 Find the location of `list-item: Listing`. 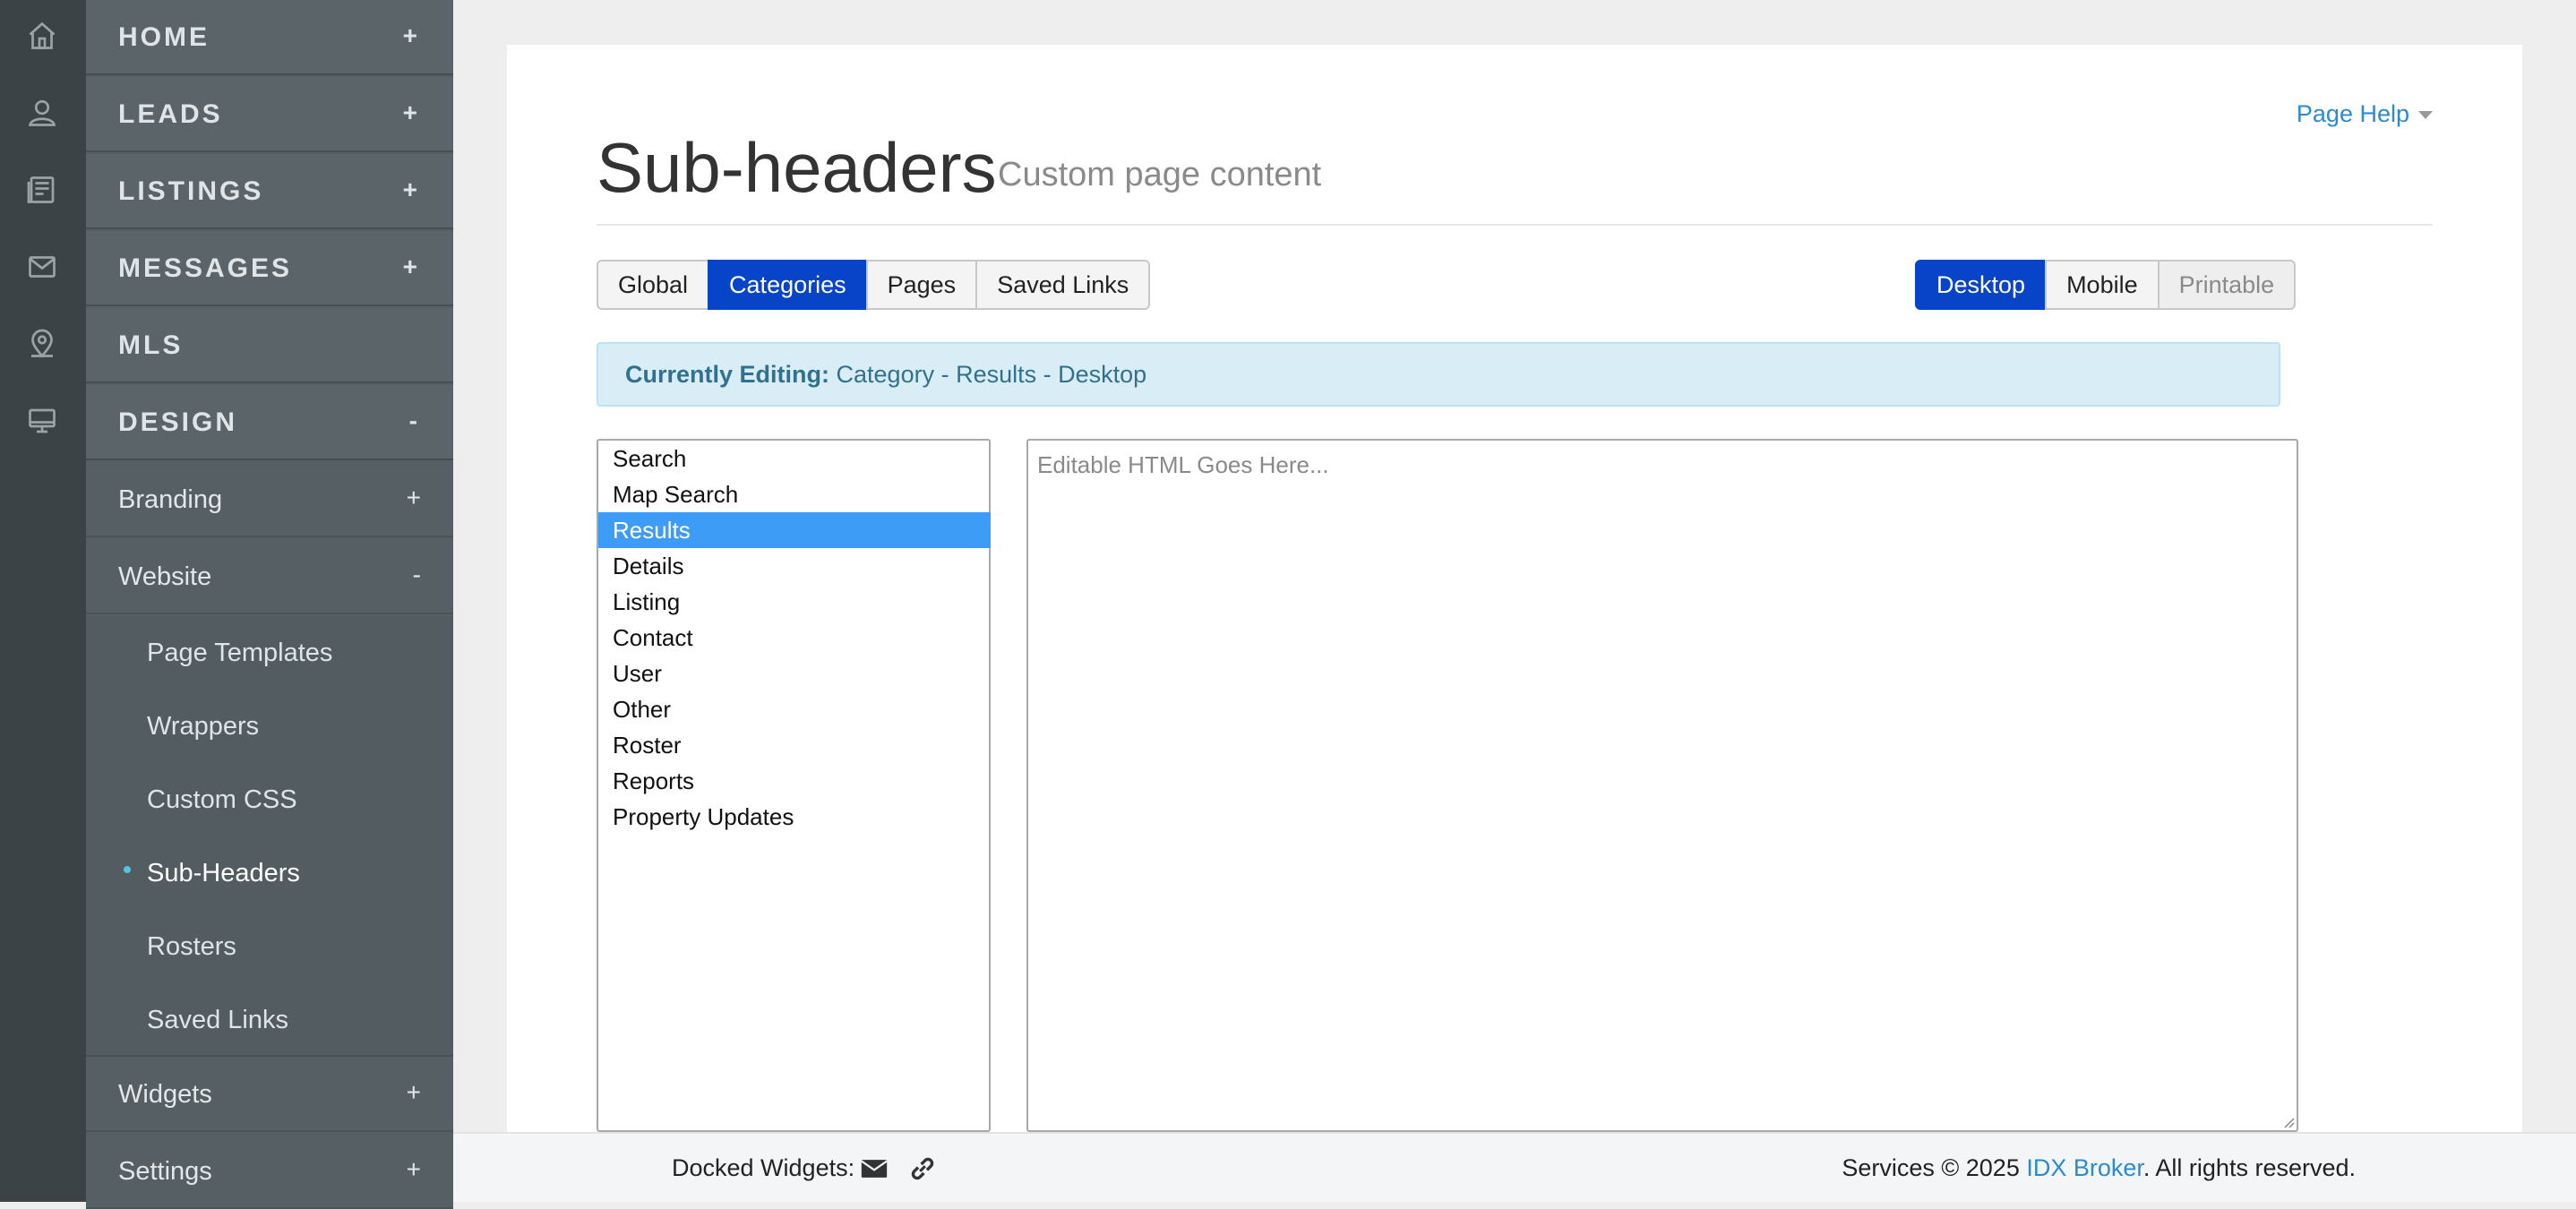

list-item: Listing is located at coordinates (801, 602).